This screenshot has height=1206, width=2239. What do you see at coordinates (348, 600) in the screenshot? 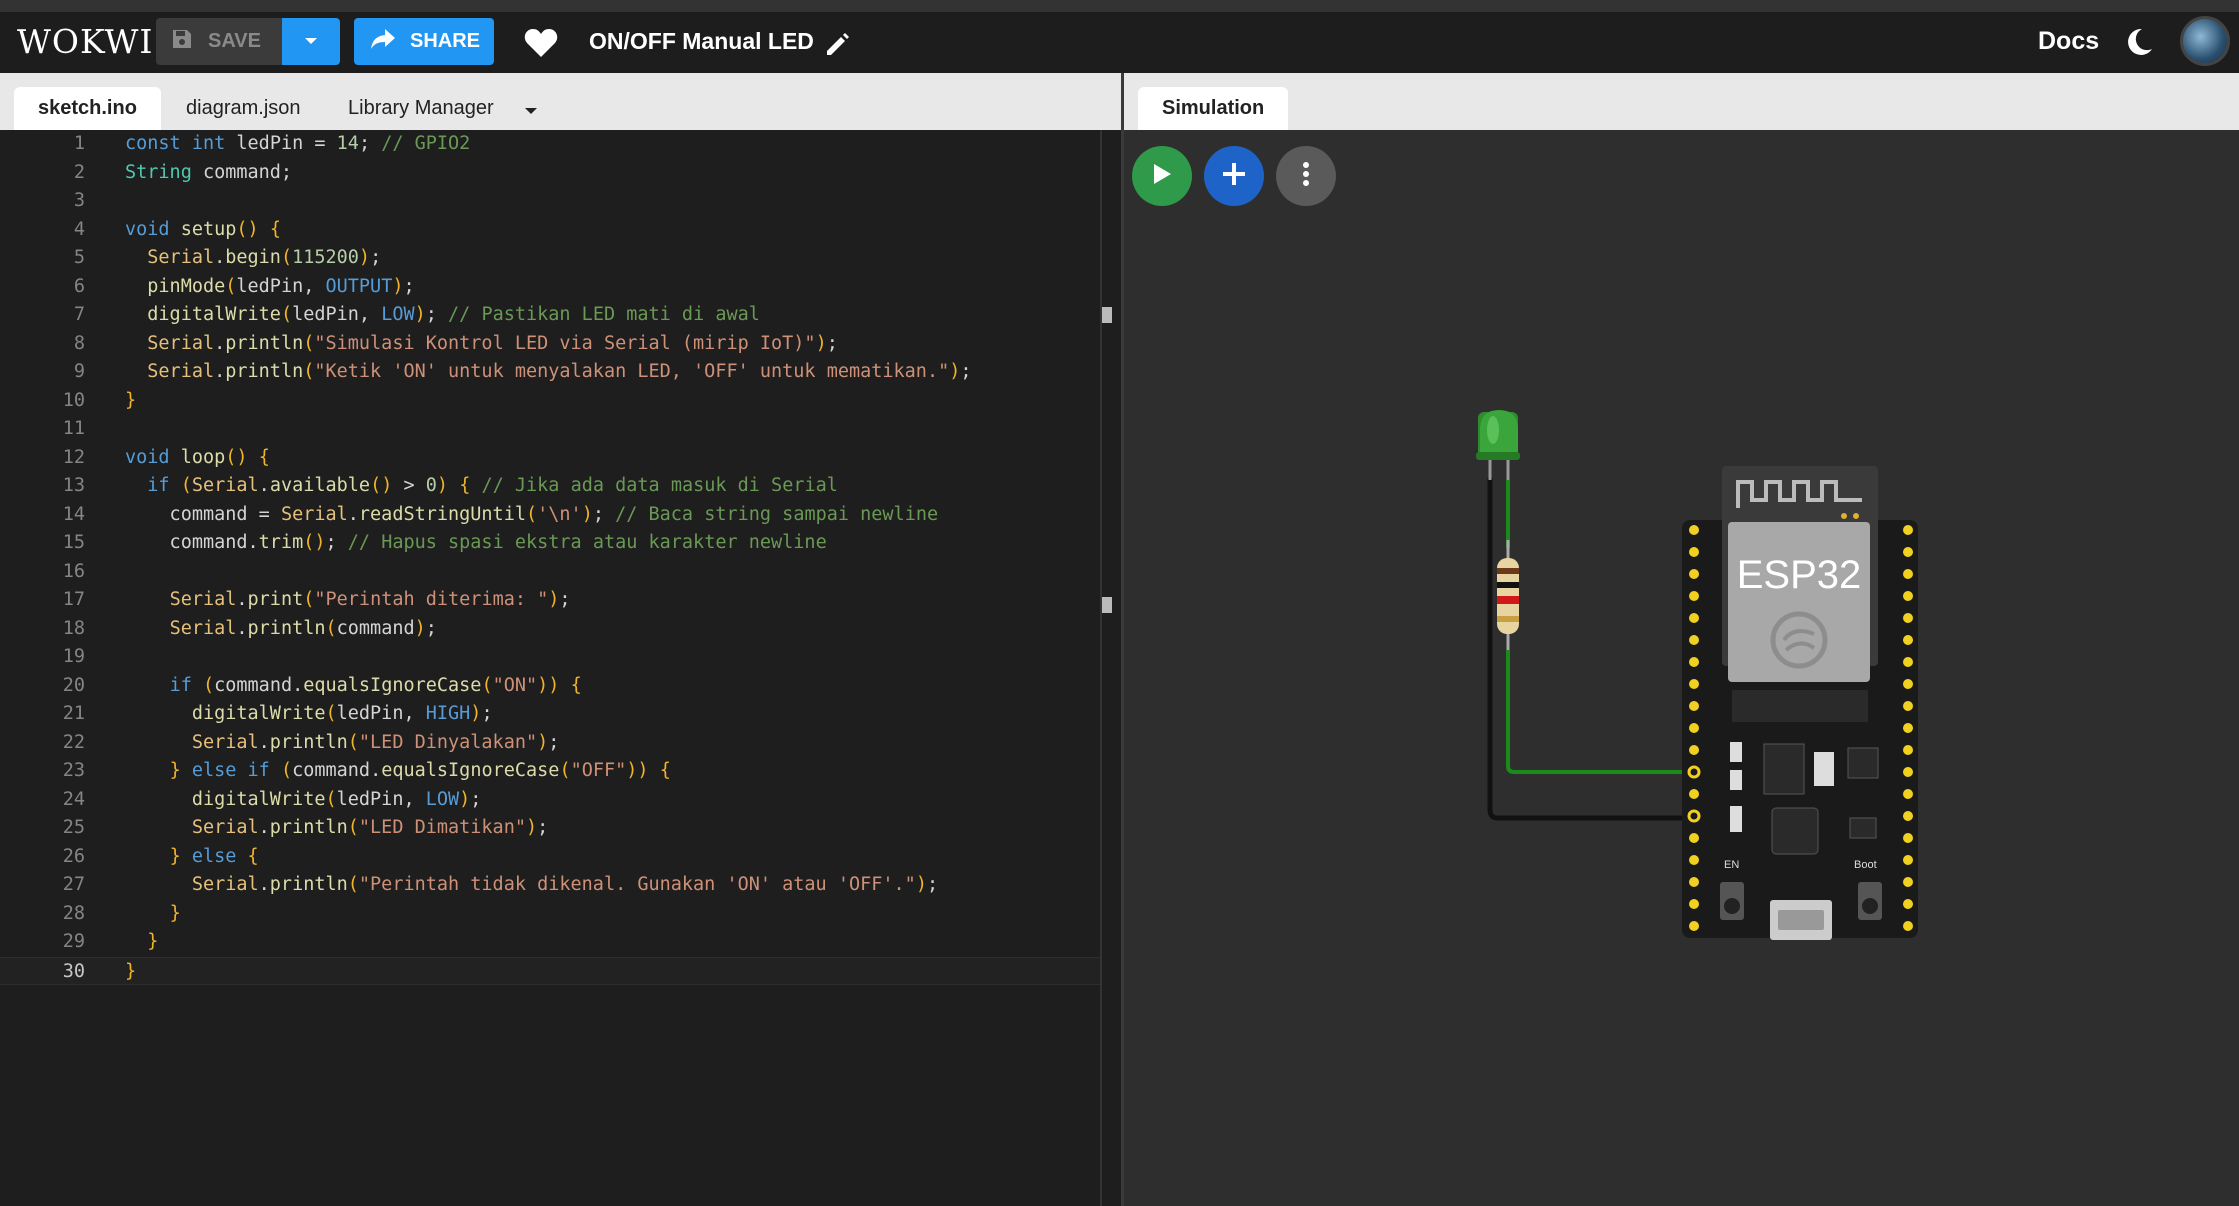
I see `code-text: Serial.print("Perintah diterima: ");` at bounding box center [348, 600].